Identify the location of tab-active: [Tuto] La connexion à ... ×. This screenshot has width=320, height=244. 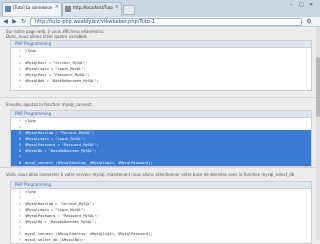
(32, 9).